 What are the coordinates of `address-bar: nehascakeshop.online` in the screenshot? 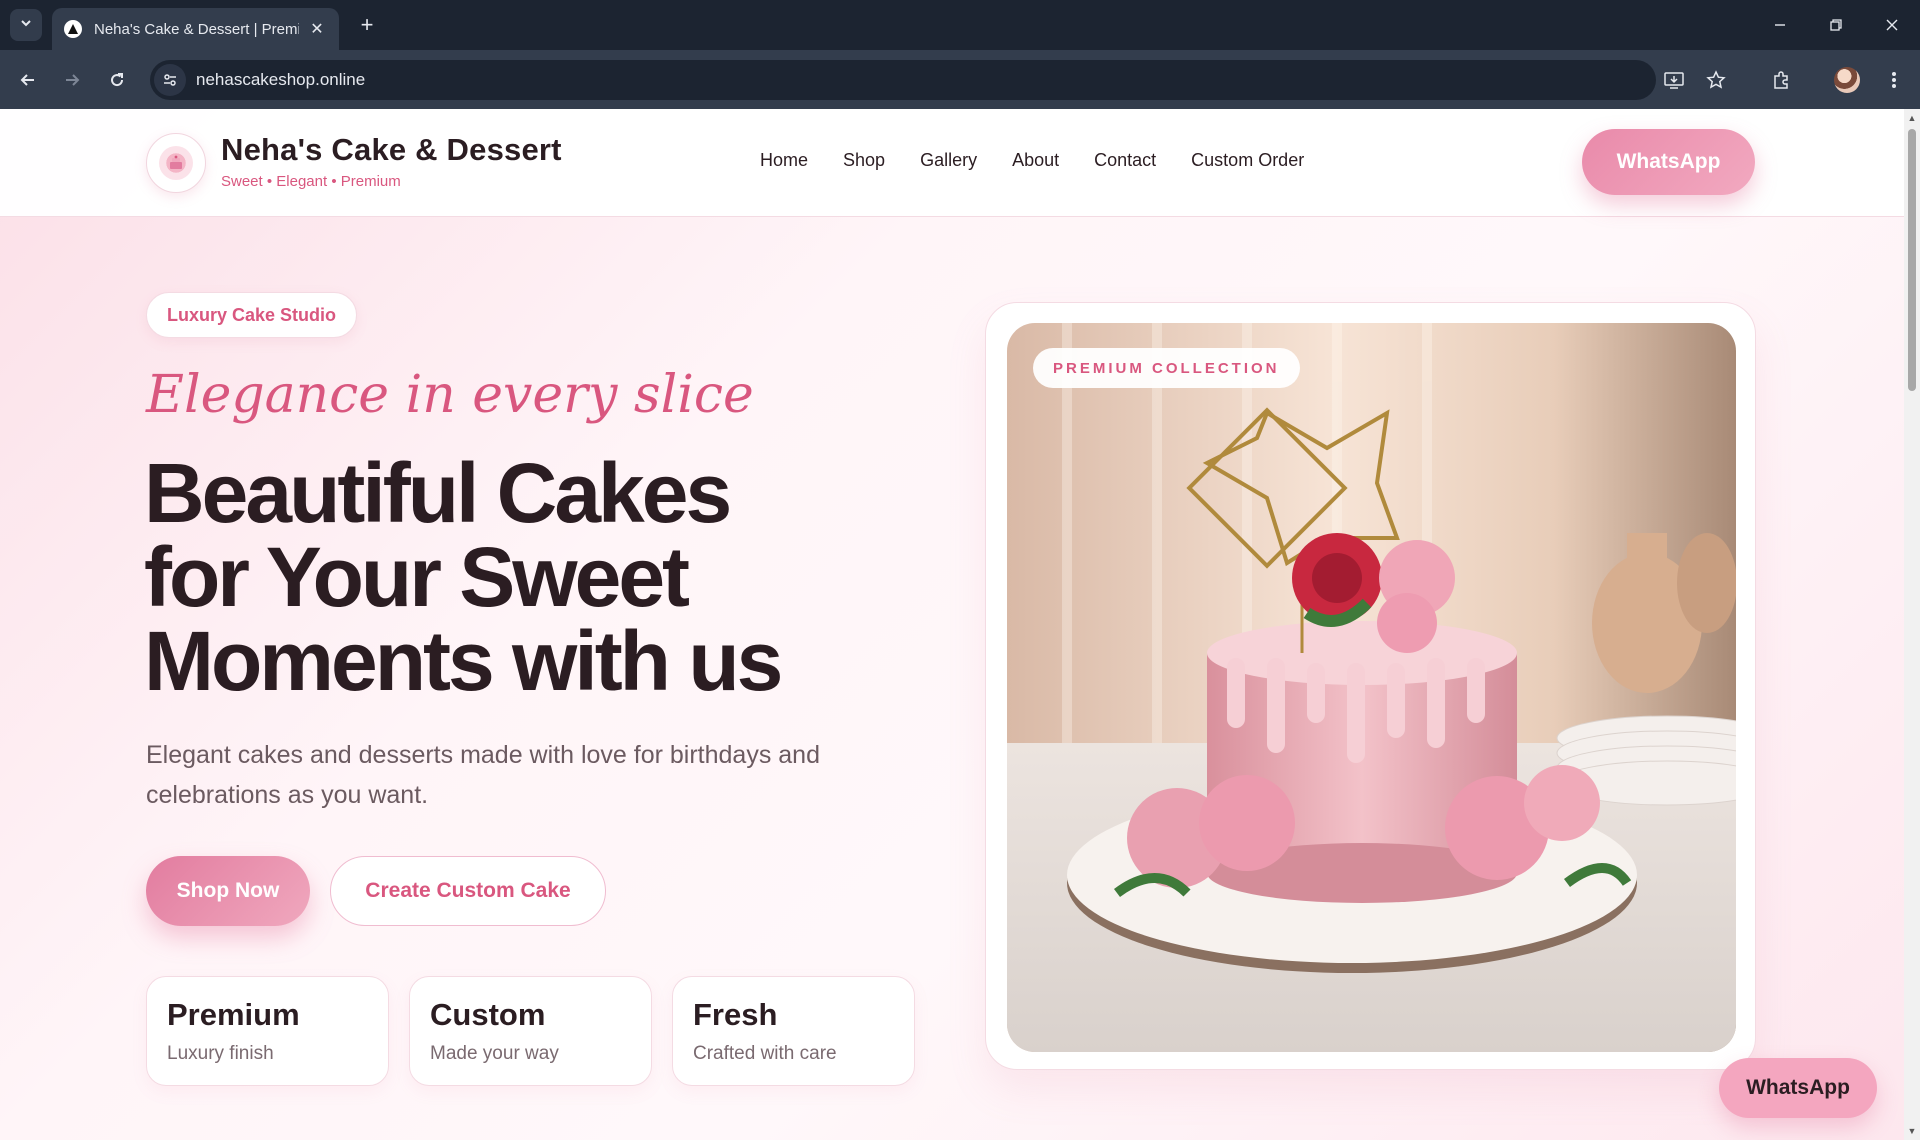 It's located at (938, 80).